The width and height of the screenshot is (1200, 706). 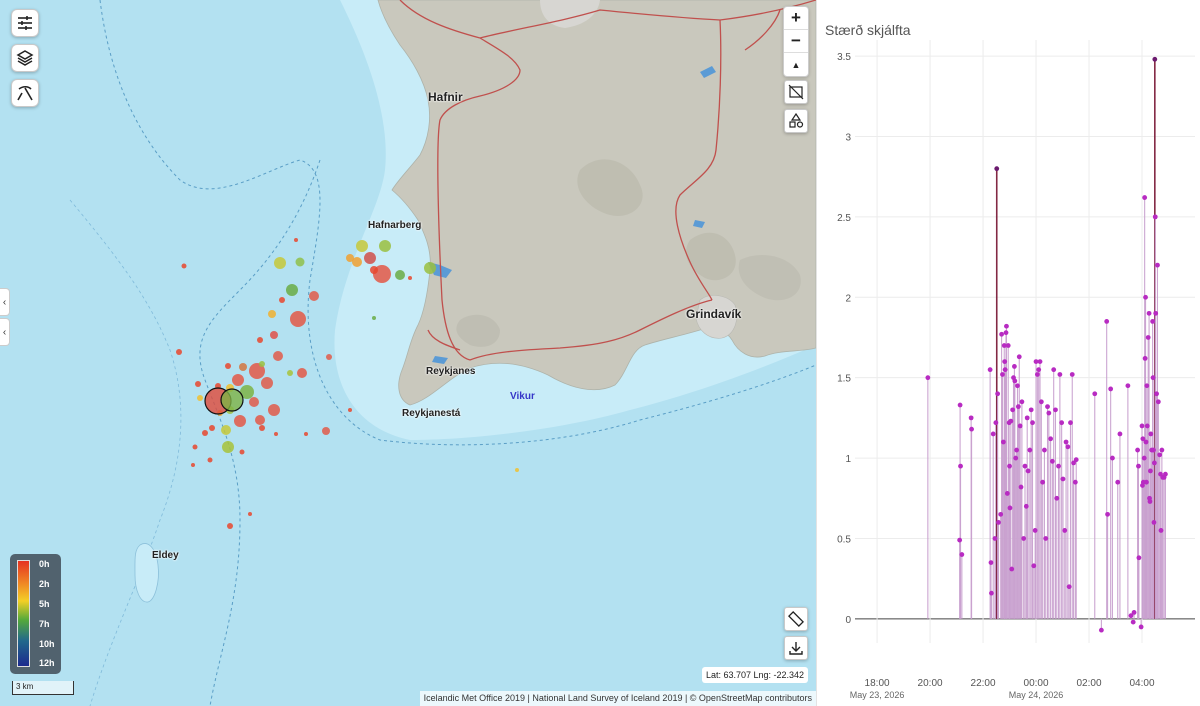 What do you see at coordinates (844, 218) in the screenshot?
I see `y-tick-label: 2.5` at bounding box center [844, 218].